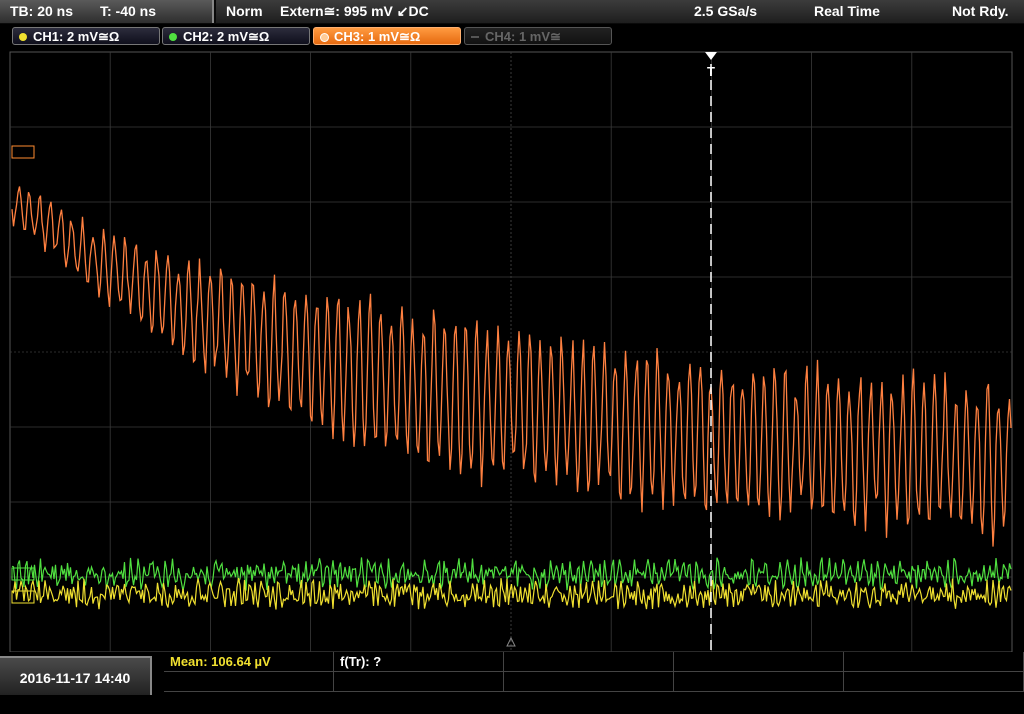 The height and width of the screenshot is (714, 1024). I want to click on channel-3-button: CH3: 1 mV≅Ω, so click(387, 36).